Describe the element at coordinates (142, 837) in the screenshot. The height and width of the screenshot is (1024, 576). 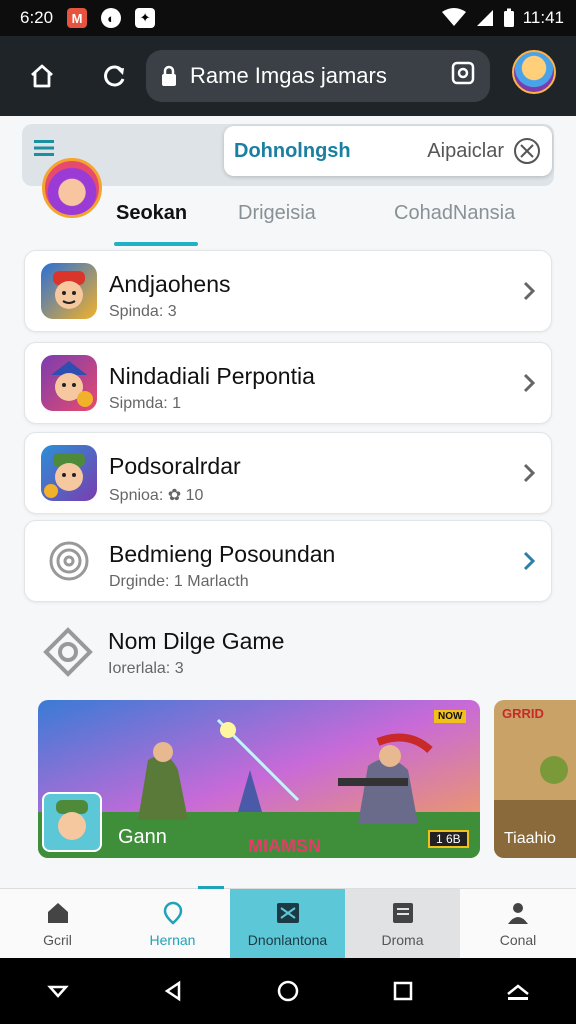
I see `banner-caption: Gann` at that location.